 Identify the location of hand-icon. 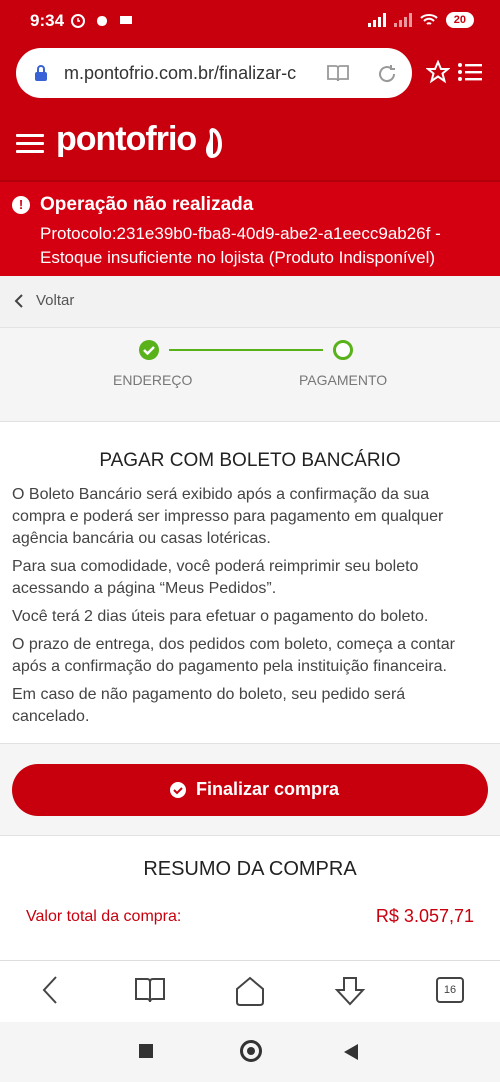
(102, 21).